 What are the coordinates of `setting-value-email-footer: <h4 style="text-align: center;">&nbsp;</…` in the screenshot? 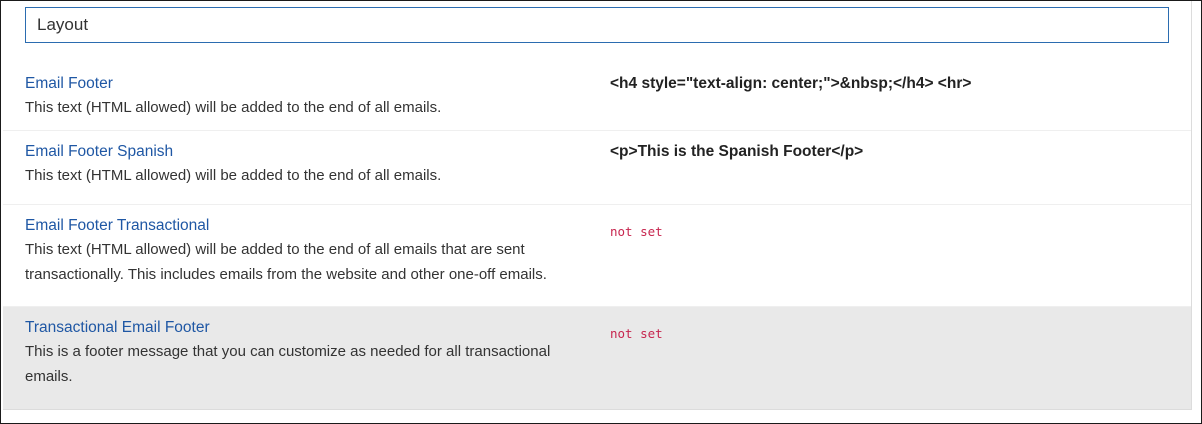 It's located at (791, 83).